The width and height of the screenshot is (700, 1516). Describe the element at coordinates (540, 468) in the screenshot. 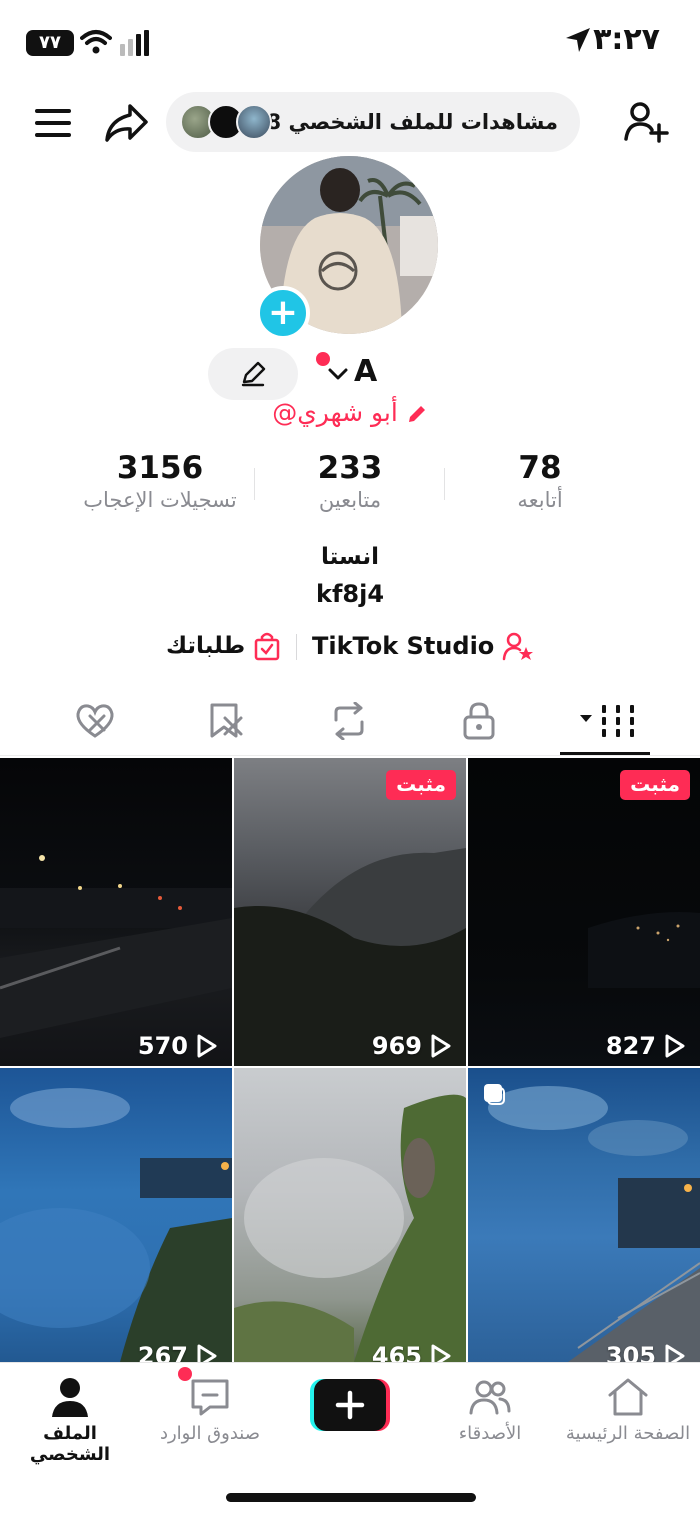

I see `following-count: 78` at that location.